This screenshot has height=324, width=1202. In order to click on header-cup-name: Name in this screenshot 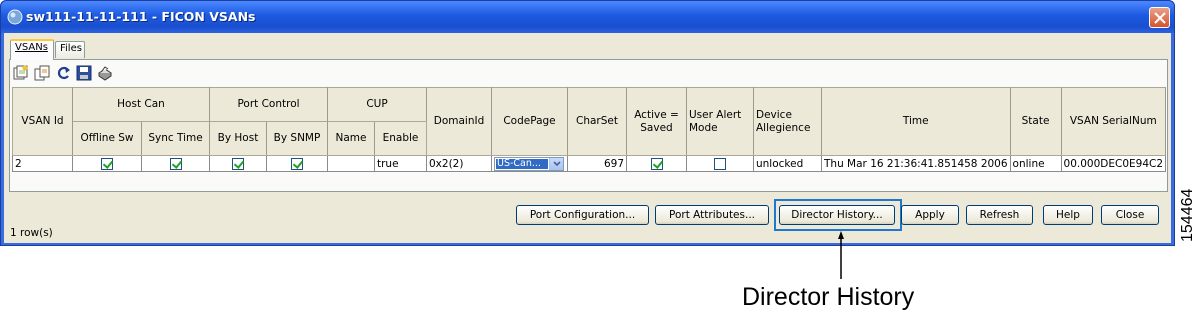, I will do `click(351, 138)`.